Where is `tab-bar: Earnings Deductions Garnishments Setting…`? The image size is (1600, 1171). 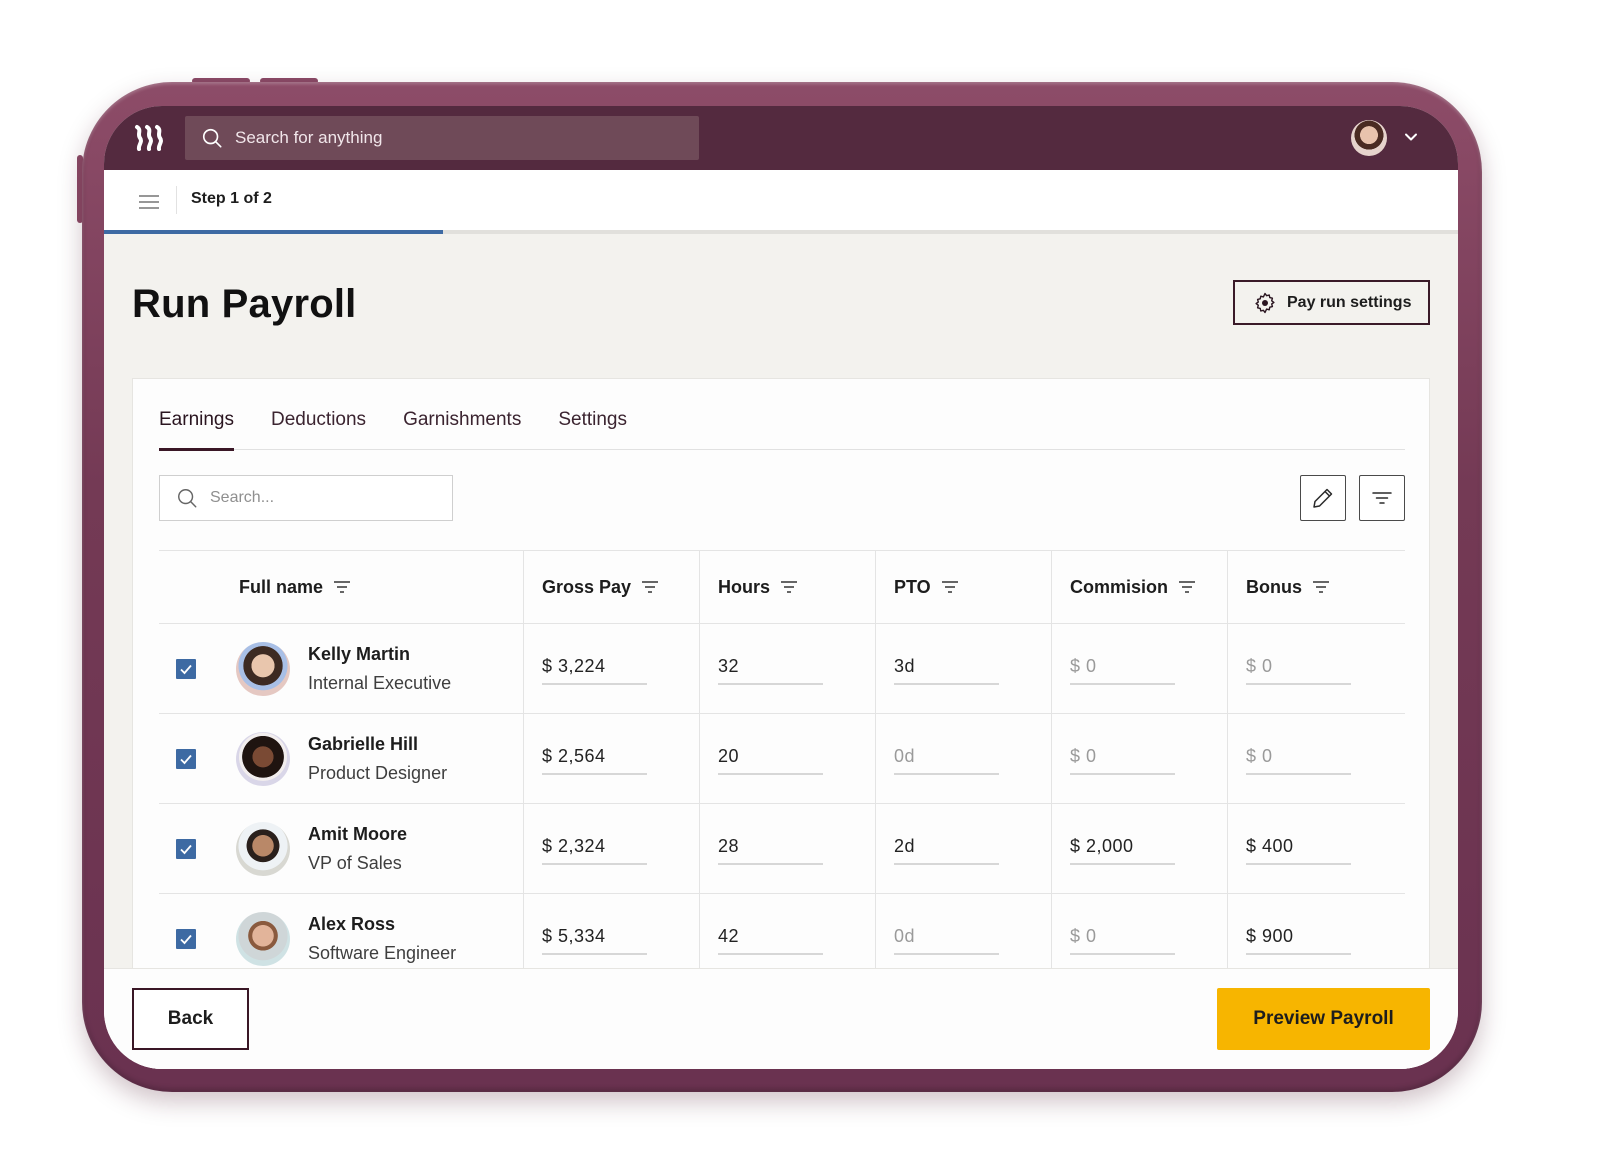
tab-bar: Earnings Deductions Garnishments Setting… is located at coordinates (782, 429).